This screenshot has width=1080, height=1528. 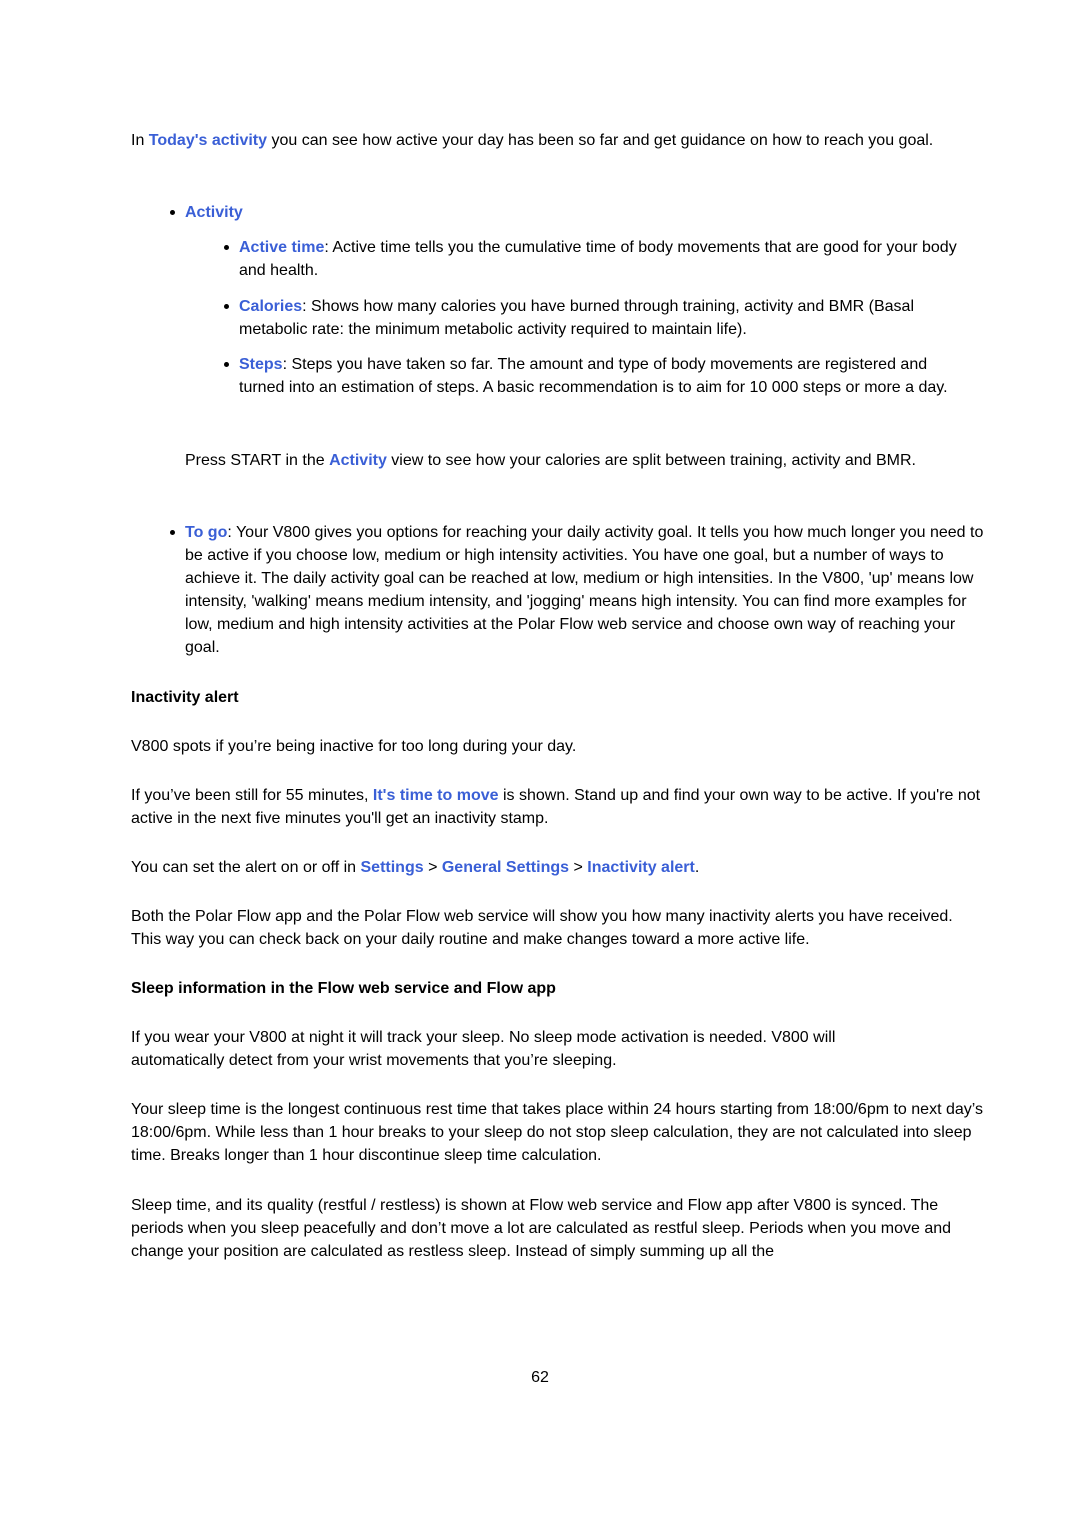 I want to click on active-time-link: Active time, so click(x=281, y=247).